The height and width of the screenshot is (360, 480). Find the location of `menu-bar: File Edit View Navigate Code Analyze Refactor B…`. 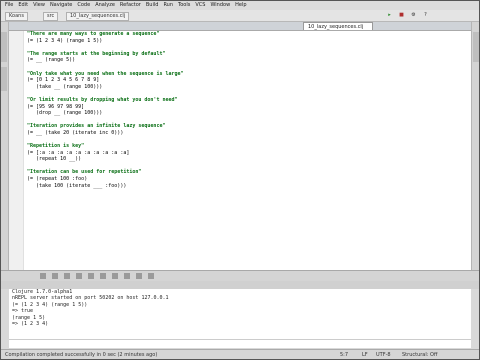

menu-bar: File Edit View Navigate Code Analyze Refactor B… is located at coordinates (240, 5).